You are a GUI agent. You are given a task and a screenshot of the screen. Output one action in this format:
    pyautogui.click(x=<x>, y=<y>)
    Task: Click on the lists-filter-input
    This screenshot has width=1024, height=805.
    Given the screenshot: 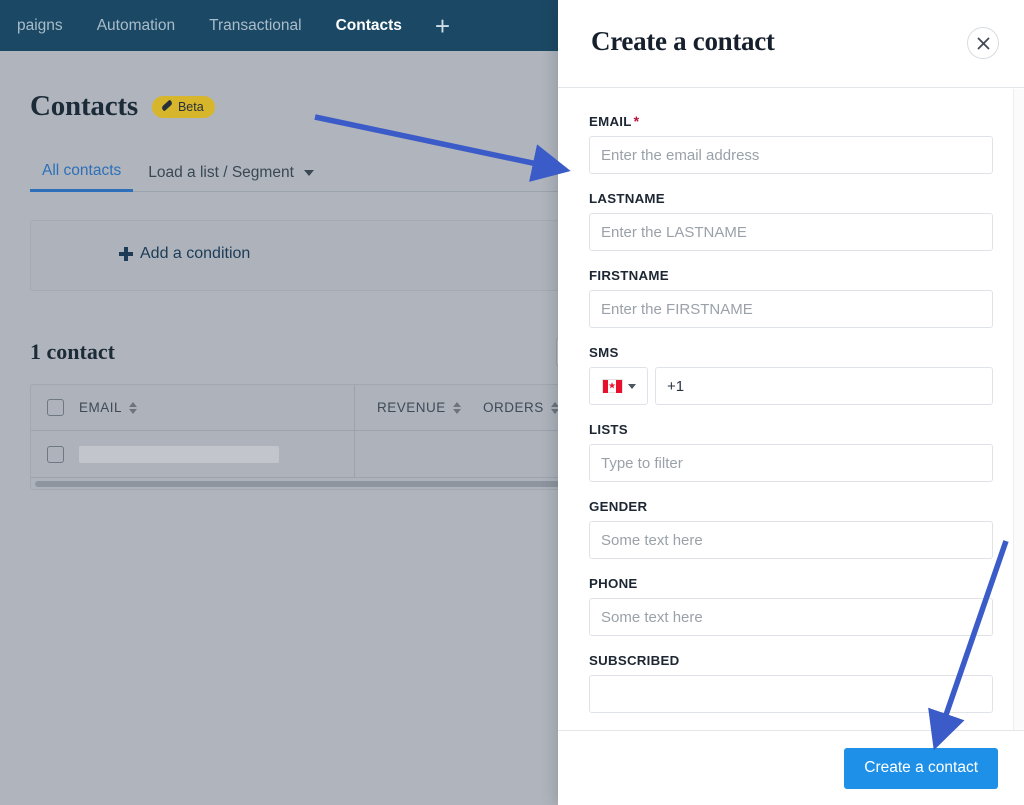 What is the action you would take?
    pyautogui.click(x=791, y=463)
    